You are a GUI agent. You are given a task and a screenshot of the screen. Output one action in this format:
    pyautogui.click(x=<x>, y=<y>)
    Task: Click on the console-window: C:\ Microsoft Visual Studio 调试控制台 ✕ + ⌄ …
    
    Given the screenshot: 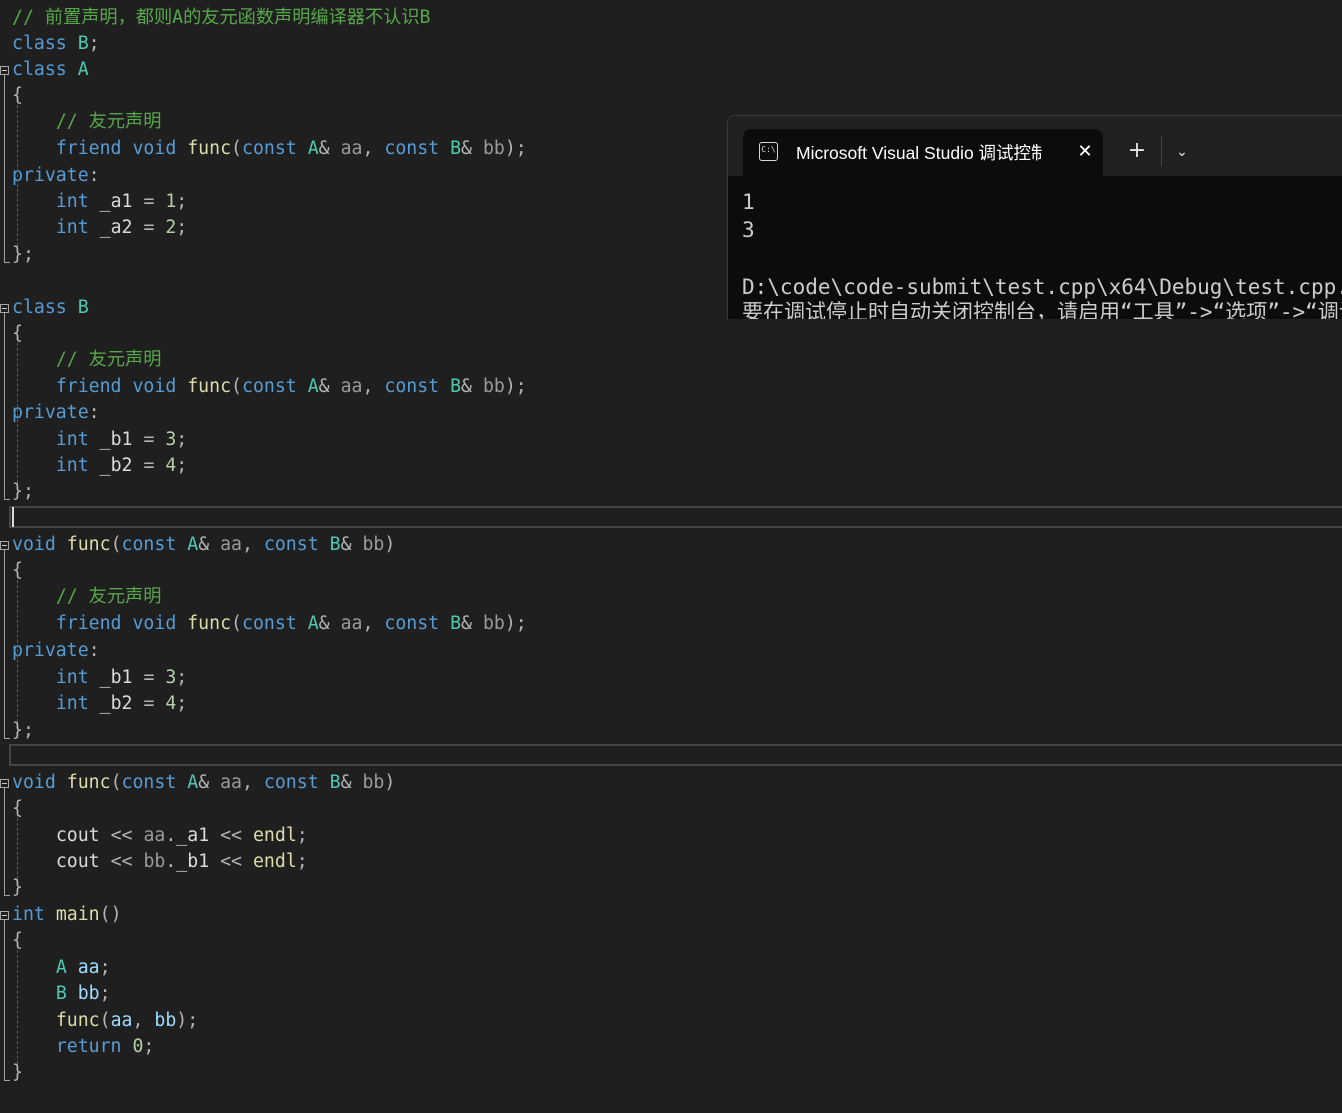 What is the action you would take?
    pyautogui.click(x=1034, y=217)
    